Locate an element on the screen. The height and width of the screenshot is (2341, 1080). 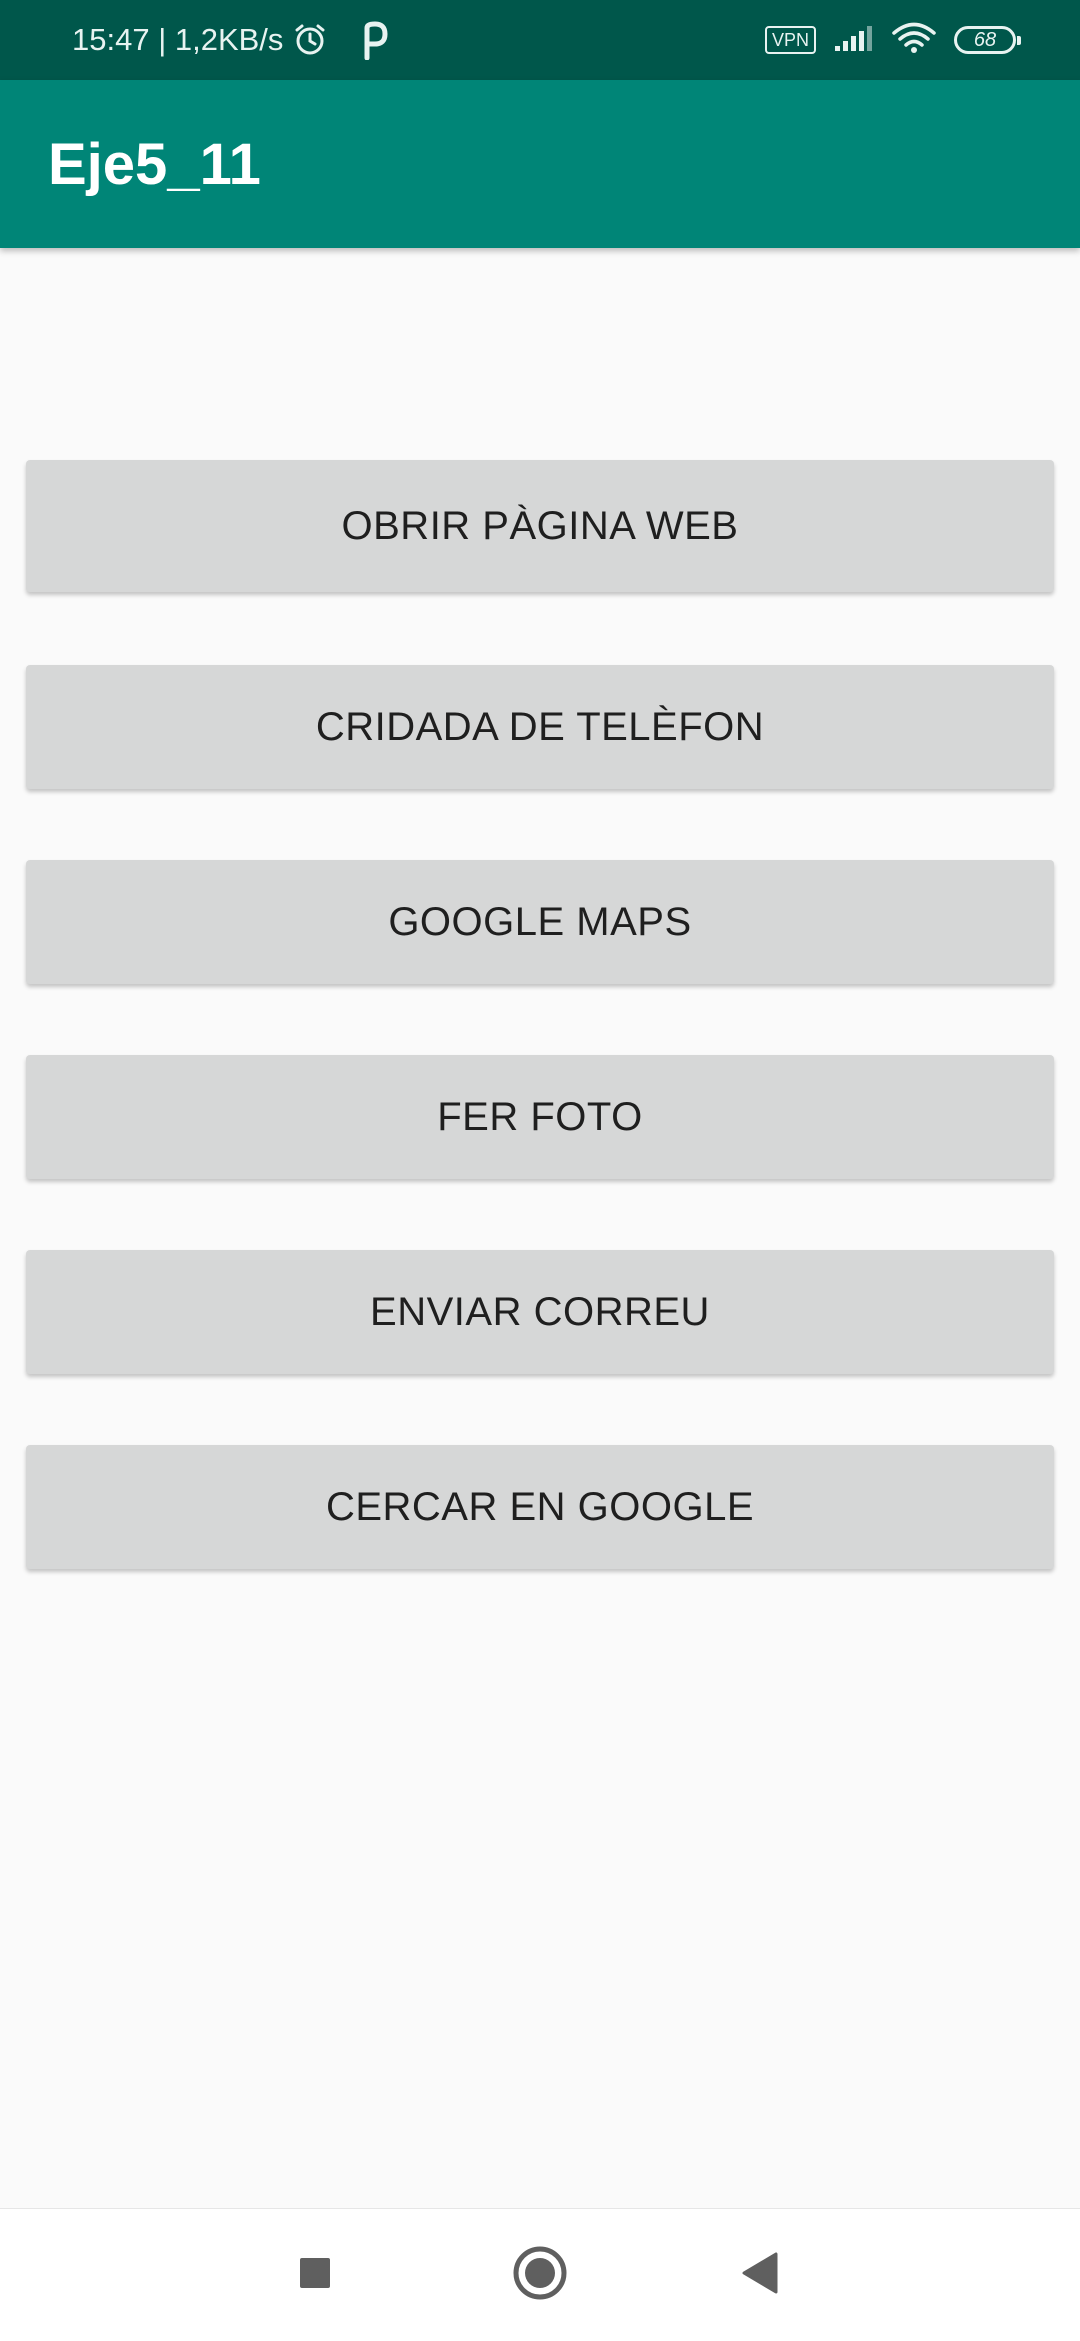
alarm-clock-icon is located at coordinates (310, 40).